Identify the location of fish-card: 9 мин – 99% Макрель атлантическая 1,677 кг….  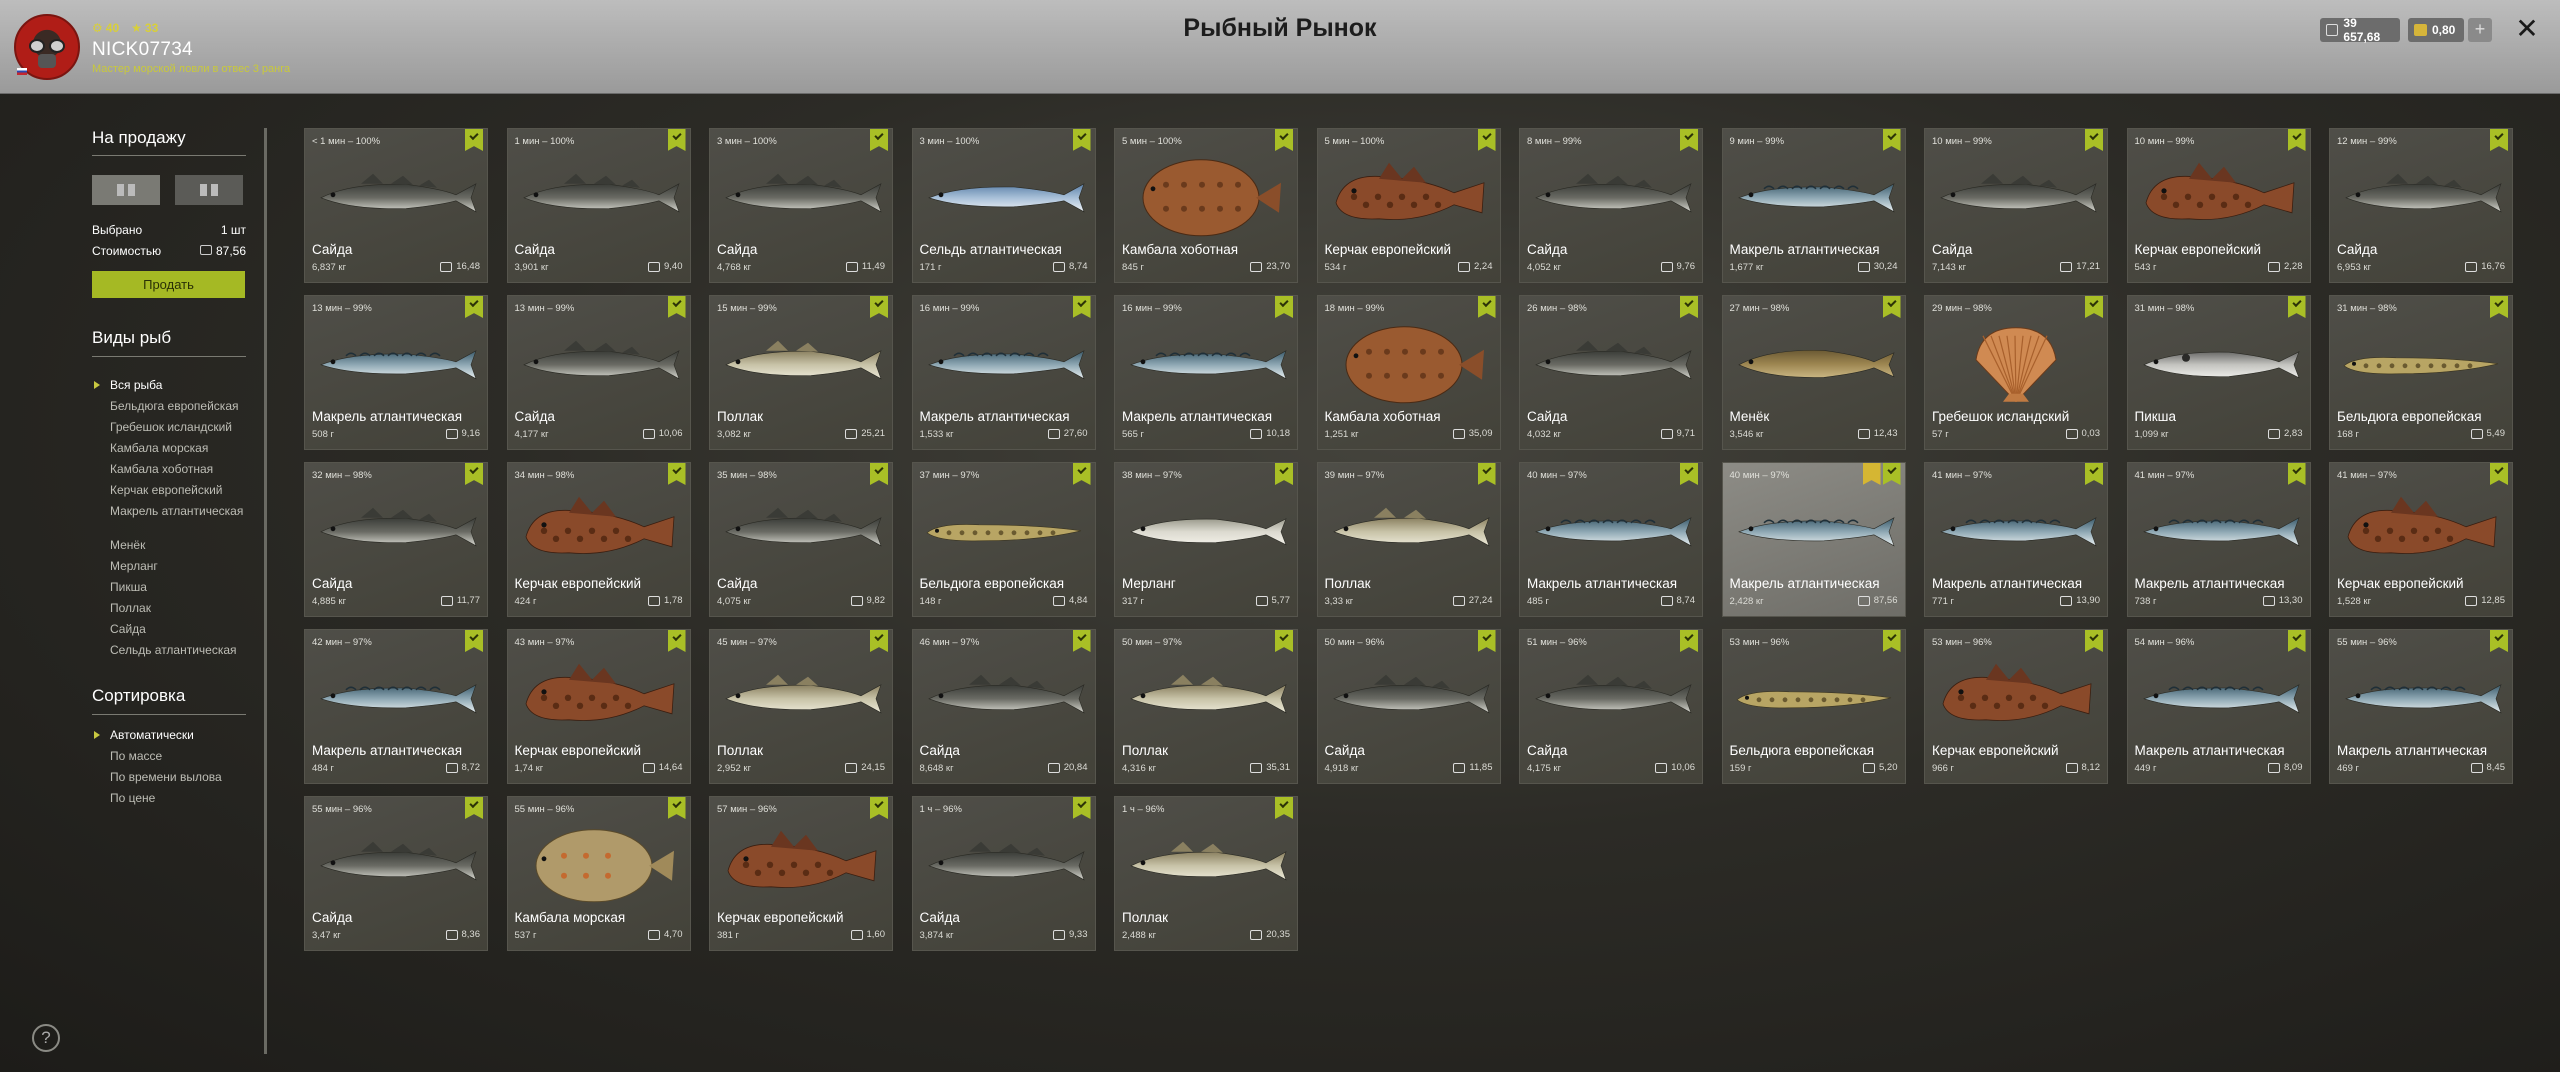
(1813, 205).